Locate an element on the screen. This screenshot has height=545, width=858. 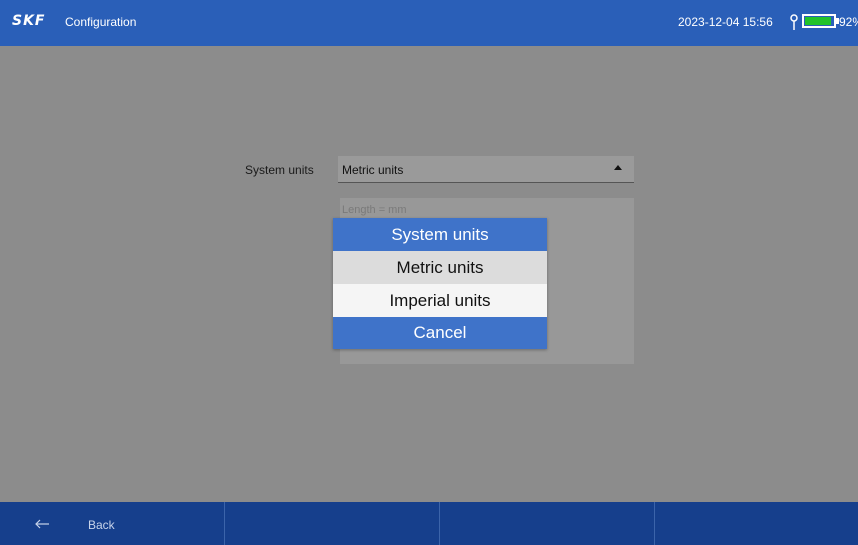
system-units-label: System units is located at coordinates (279, 170).